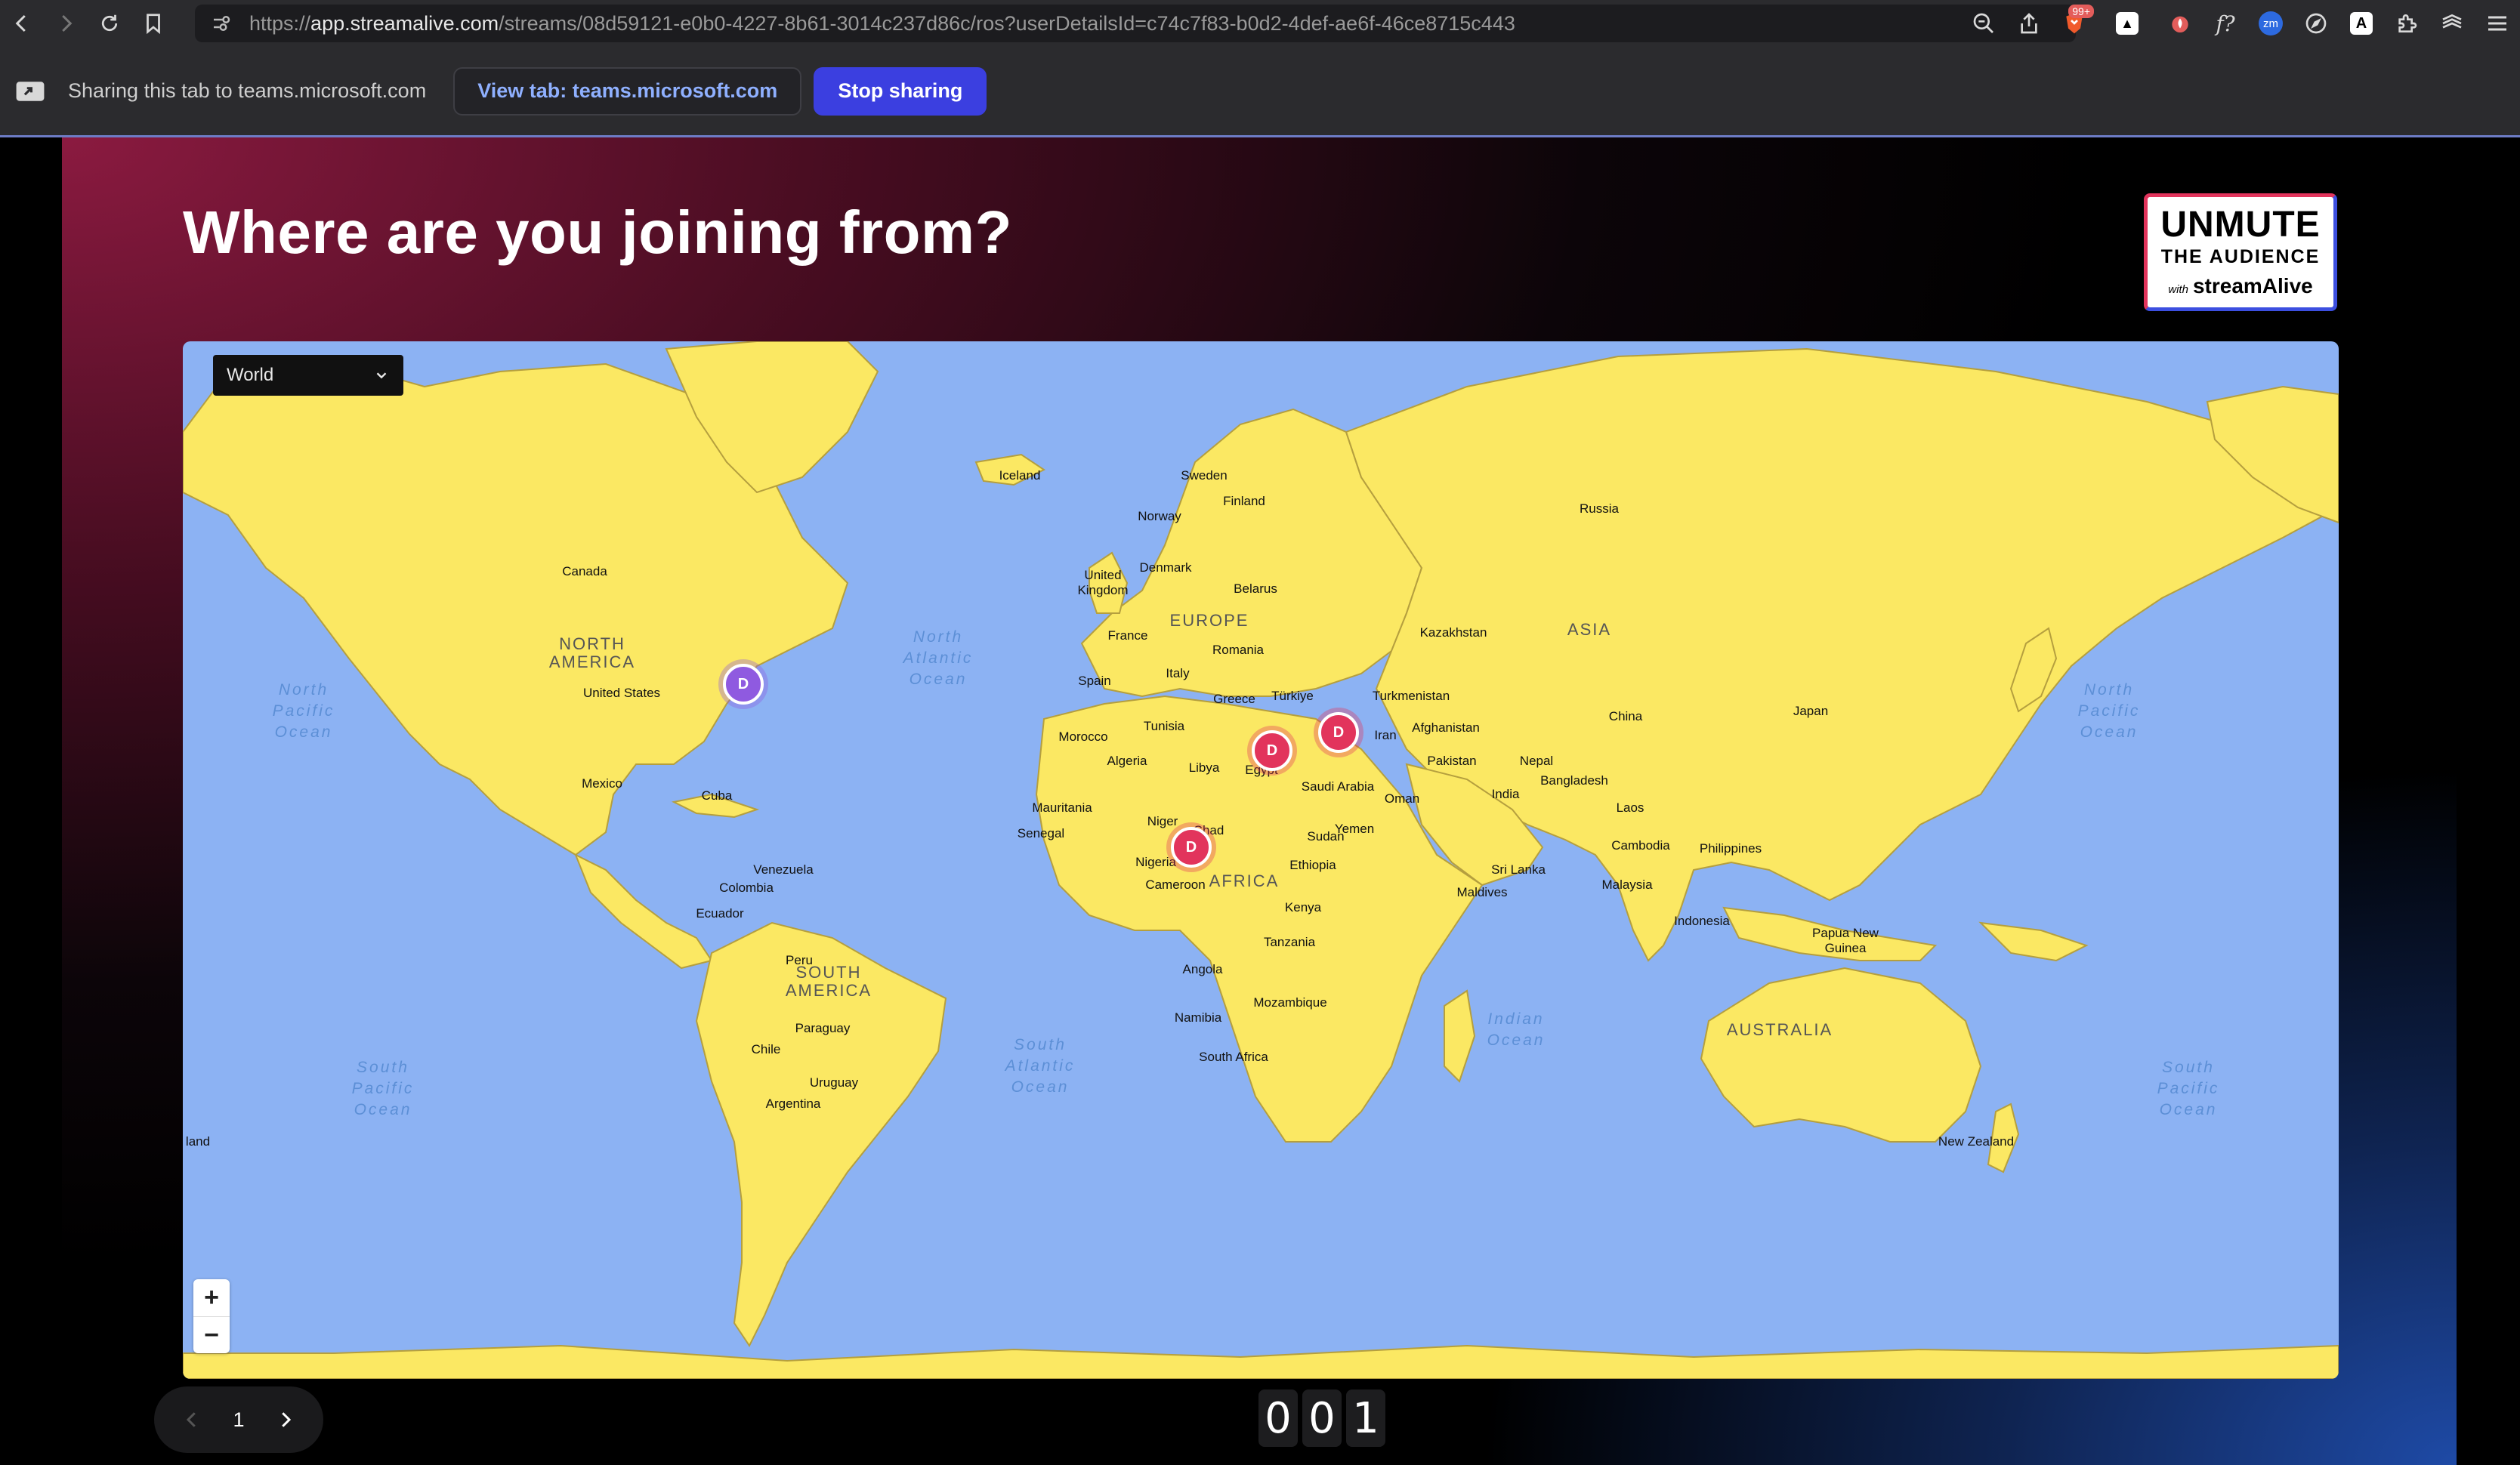  I want to click on zoom-out-icon, so click(1983, 23).